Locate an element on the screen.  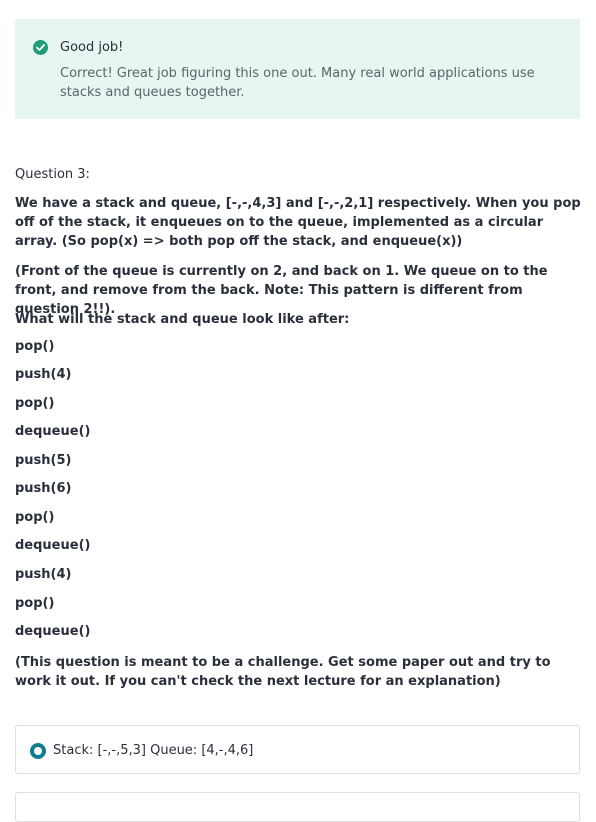
operation-item: push(6) is located at coordinates (43, 488).